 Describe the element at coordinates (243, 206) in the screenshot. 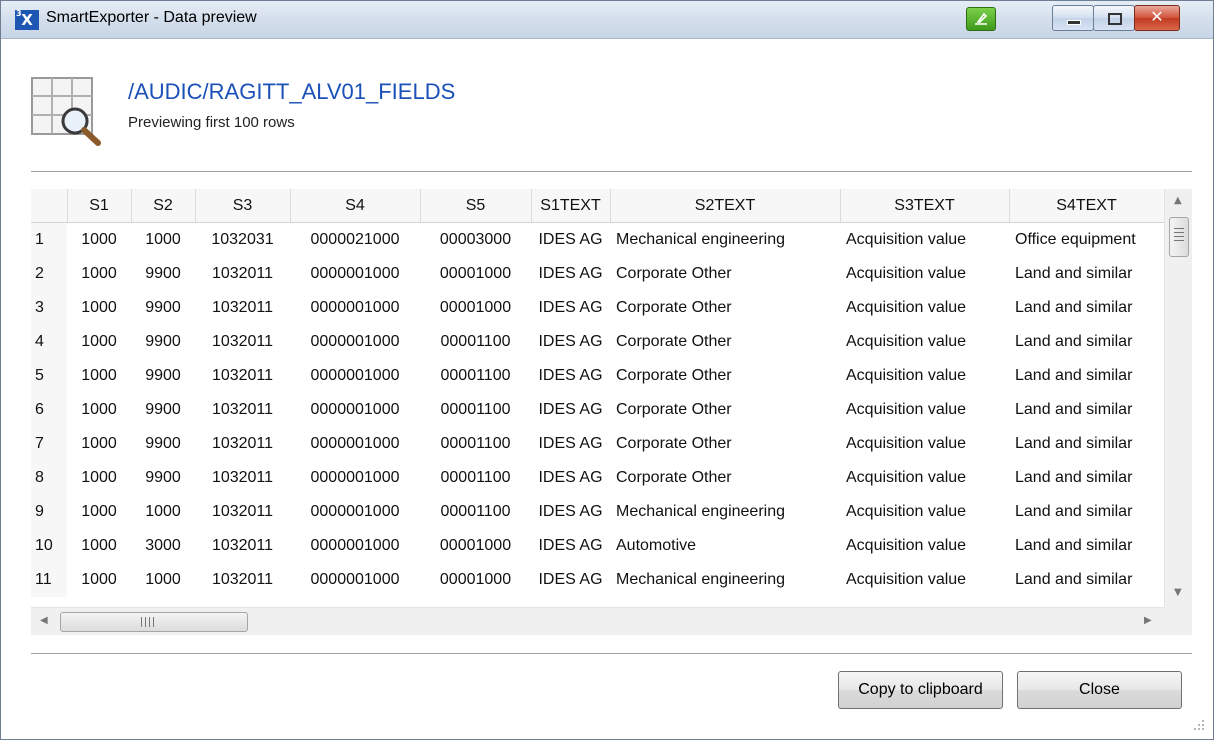

I see `column-header-s3: S3` at that location.